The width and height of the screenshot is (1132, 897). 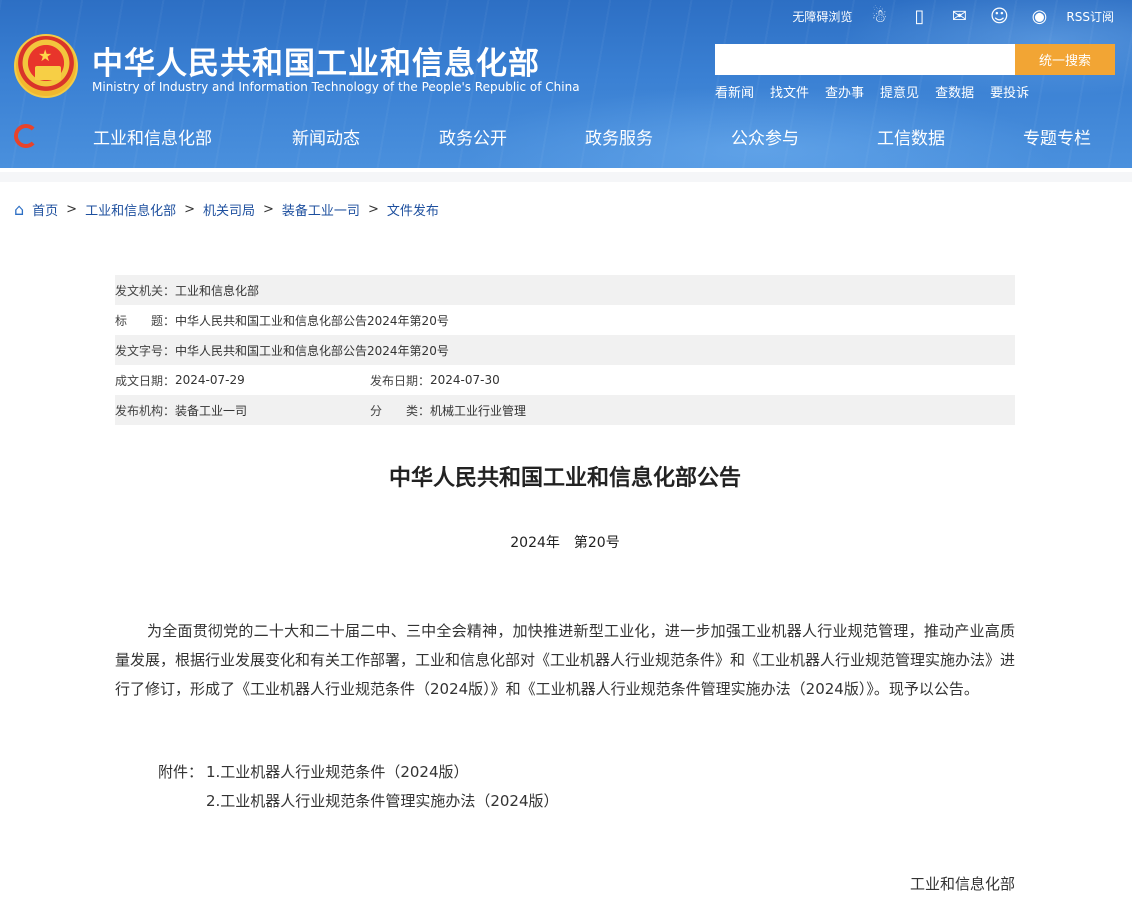 I want to click on meta-org-cell: 发布机构： 装备工业一司, so click(x=242, y=410).